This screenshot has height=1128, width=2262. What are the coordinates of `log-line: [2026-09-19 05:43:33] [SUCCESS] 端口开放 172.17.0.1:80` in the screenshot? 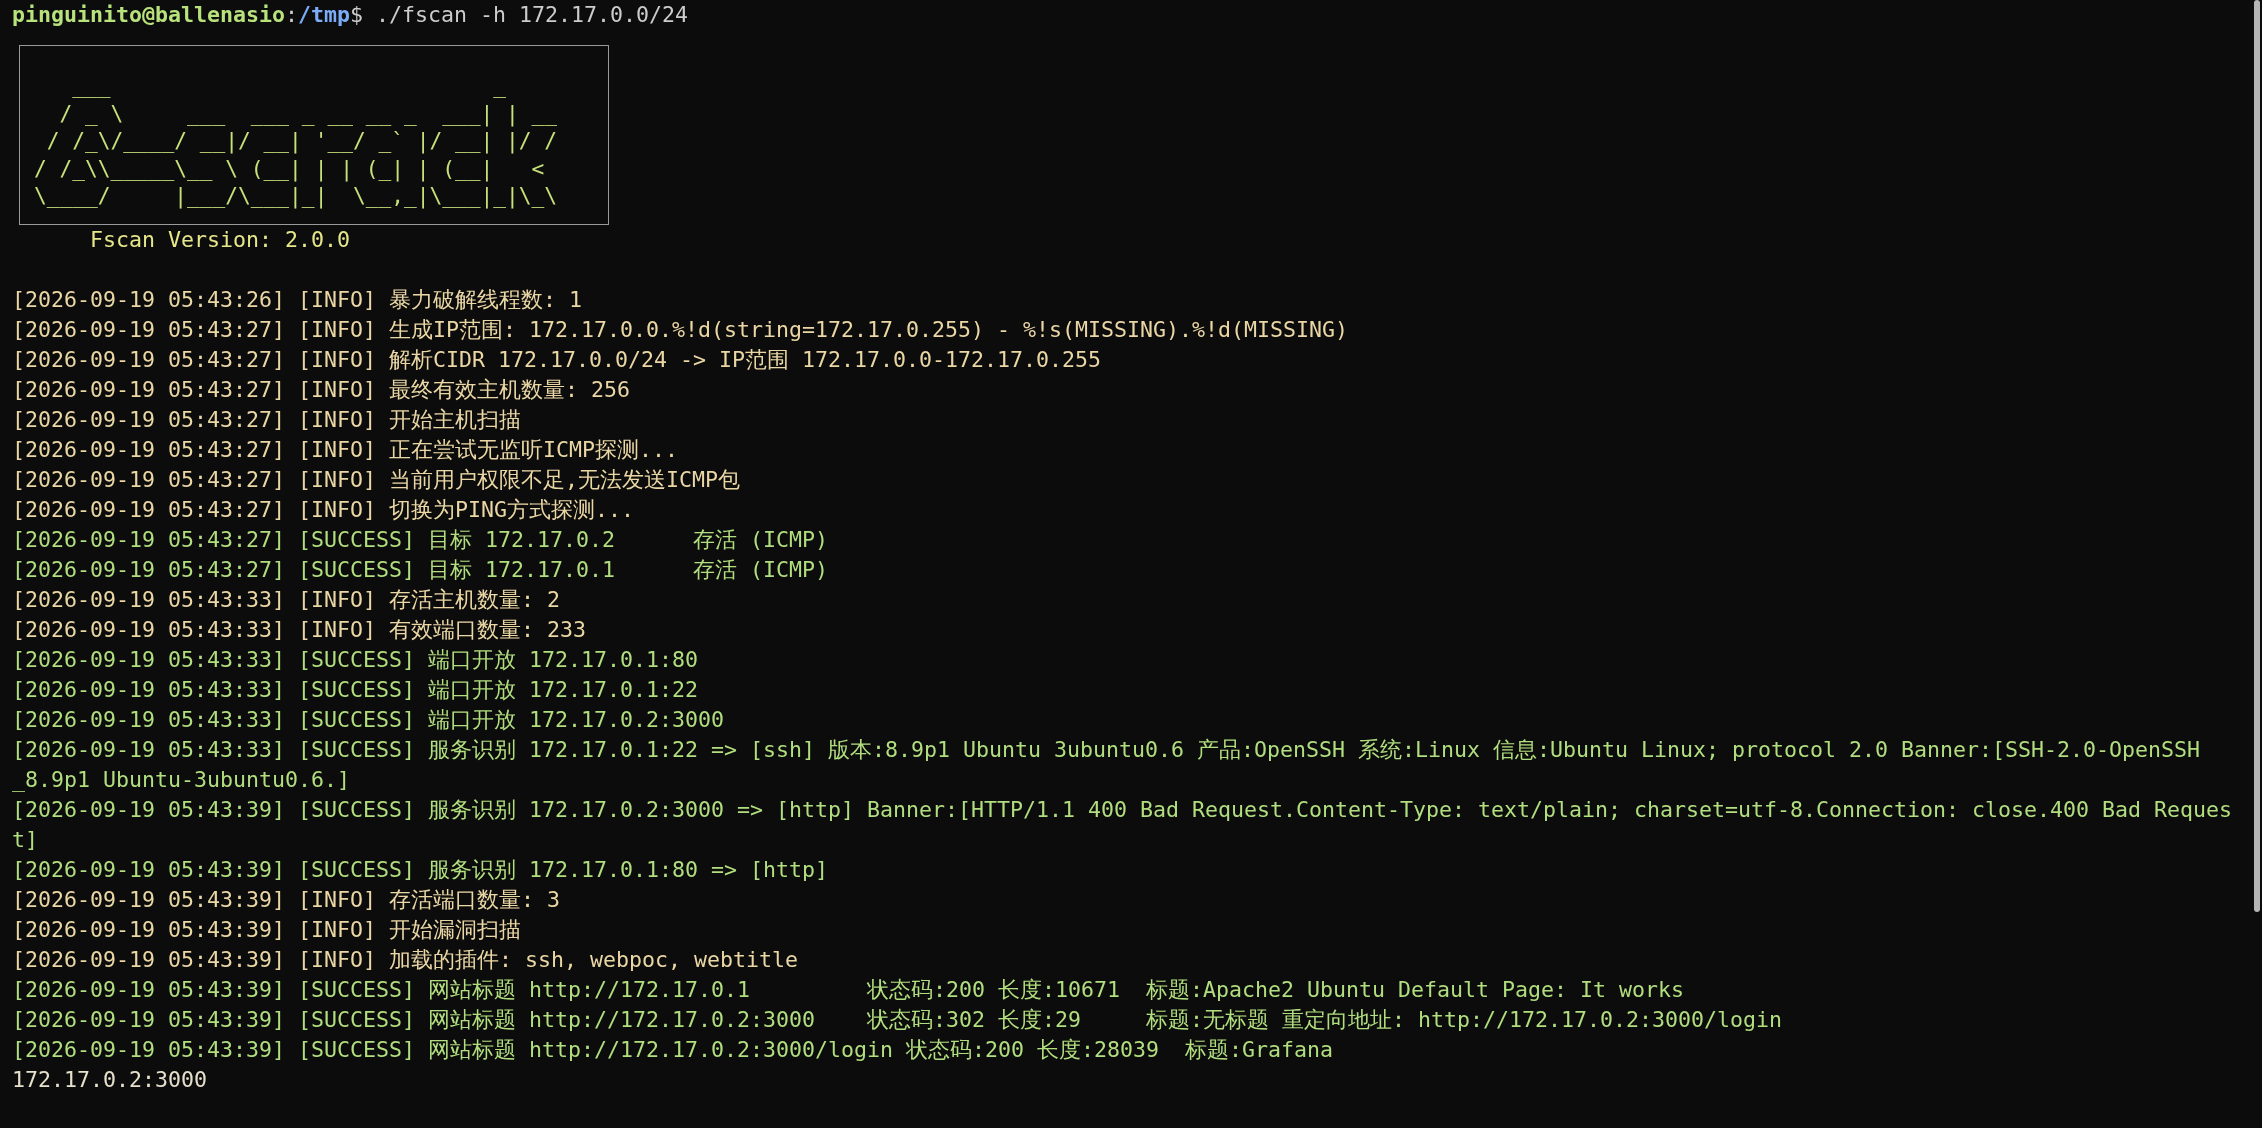 It's located at (355, 659).